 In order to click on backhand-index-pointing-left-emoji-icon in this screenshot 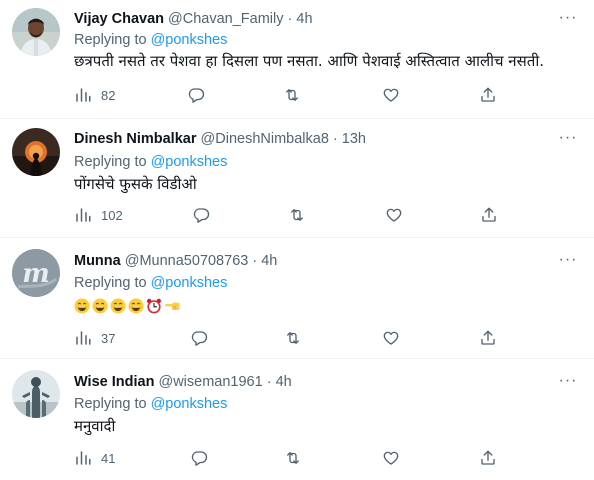, I will do `click(172, 306)`.